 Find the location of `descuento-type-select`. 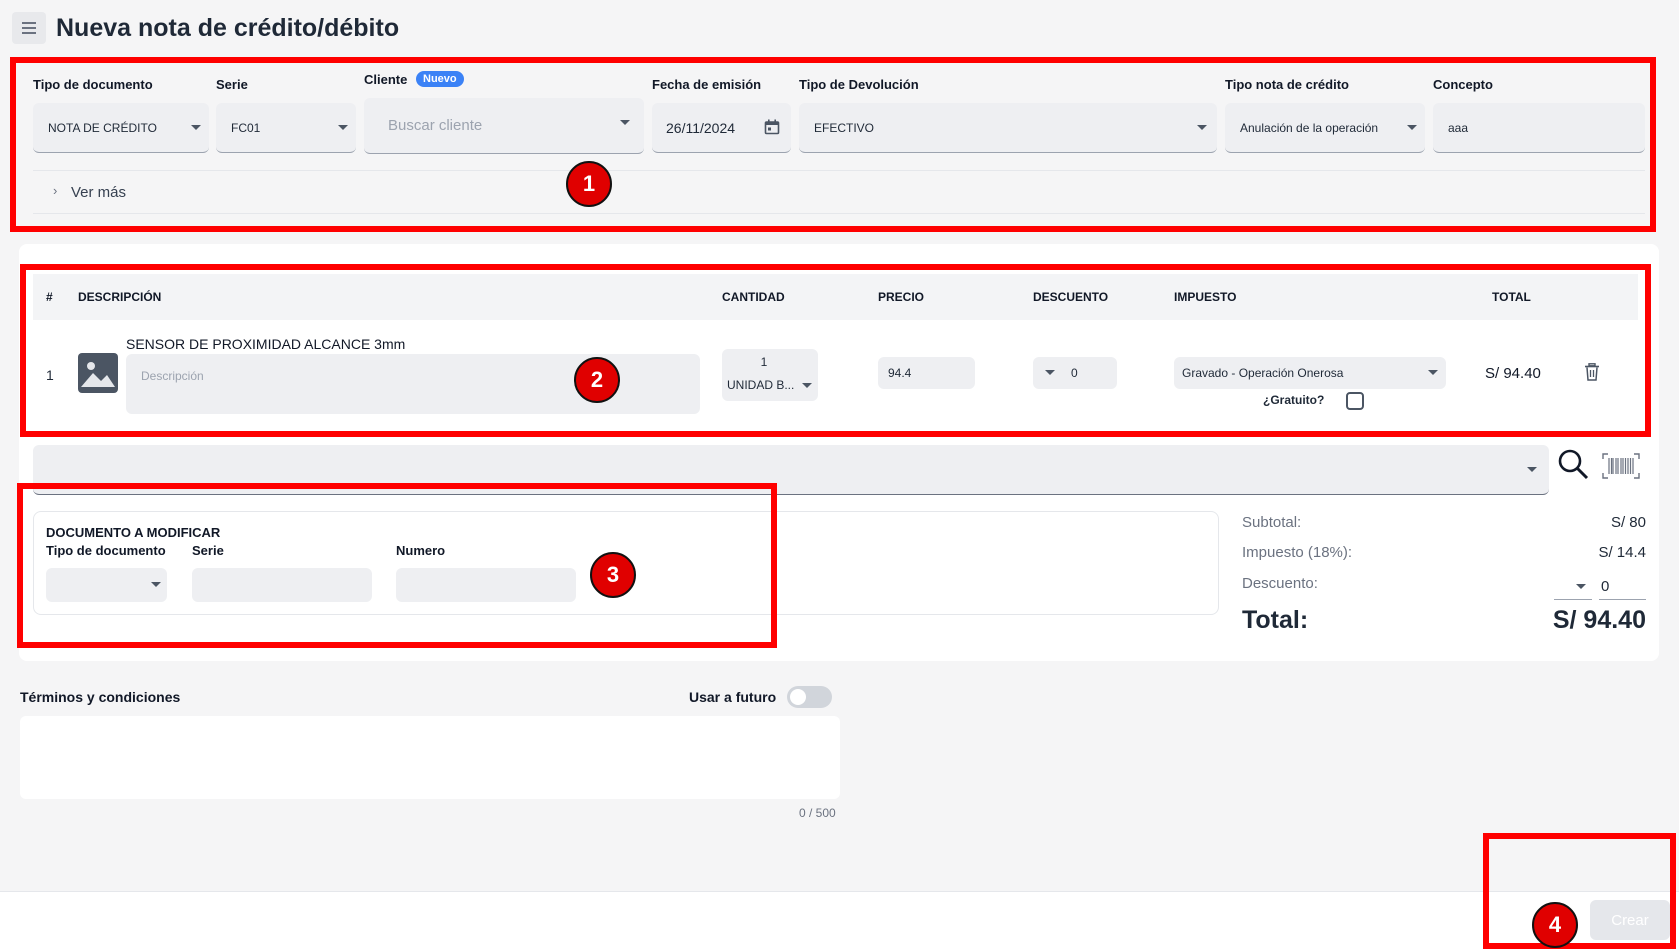

descuento-type-select is located at coordinates (1573, 587).